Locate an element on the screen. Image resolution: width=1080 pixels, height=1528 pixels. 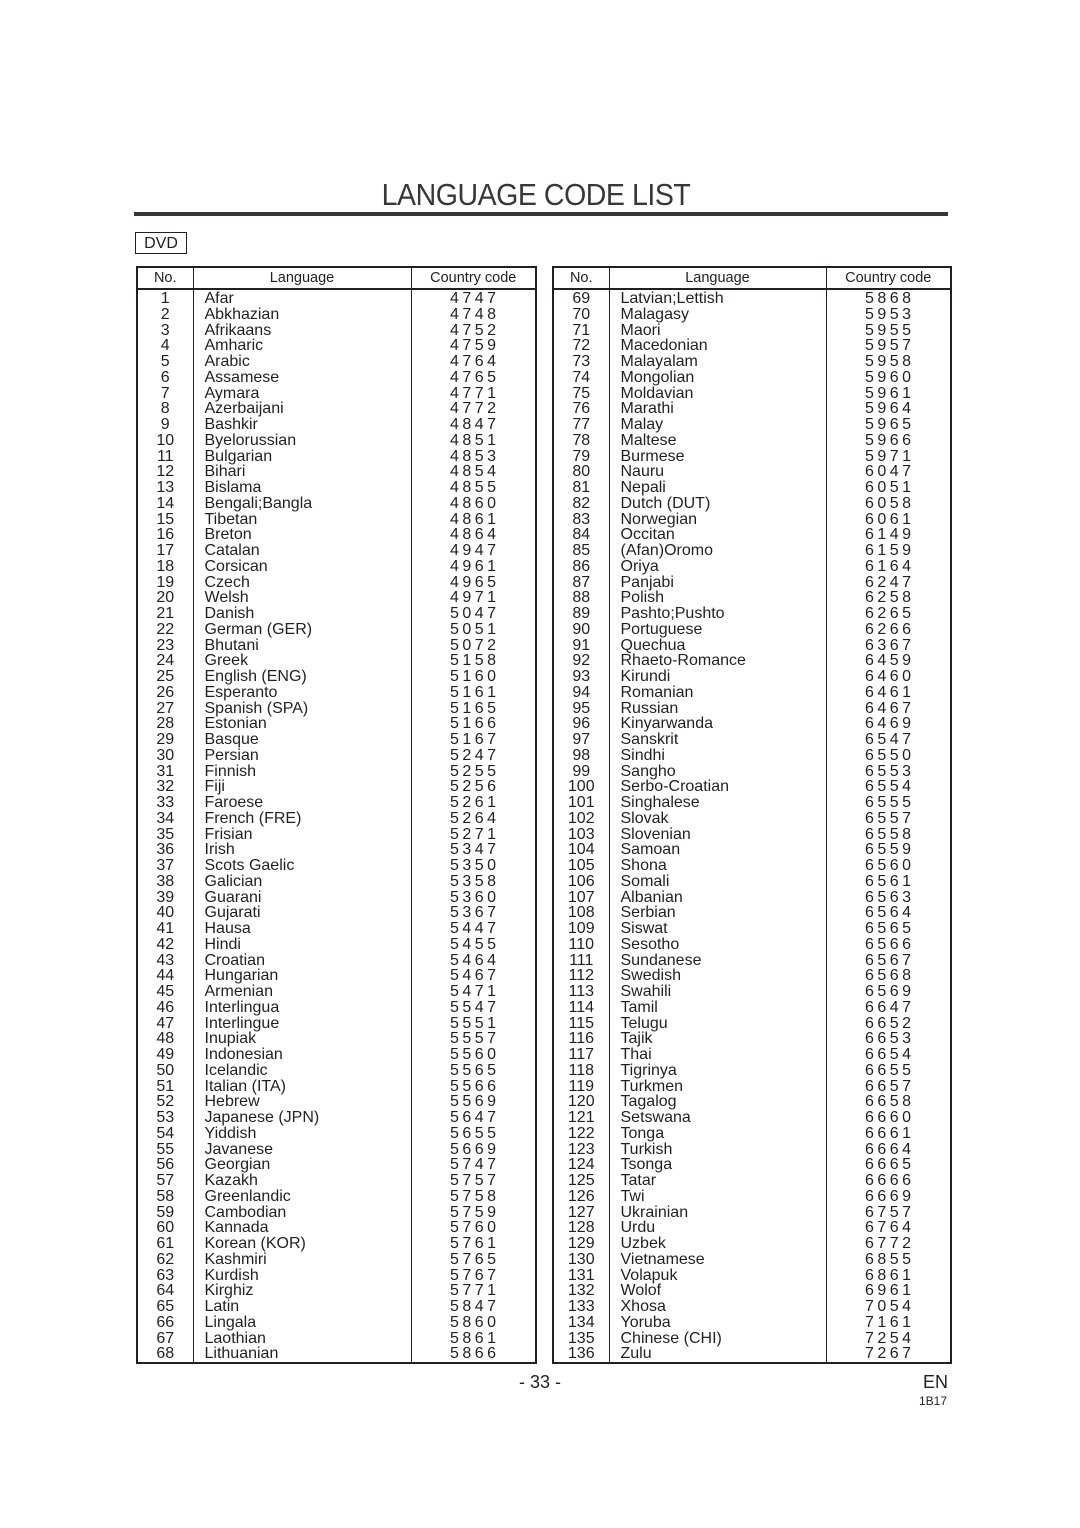
country-code: 5455 is located at coordinates (473, 944).